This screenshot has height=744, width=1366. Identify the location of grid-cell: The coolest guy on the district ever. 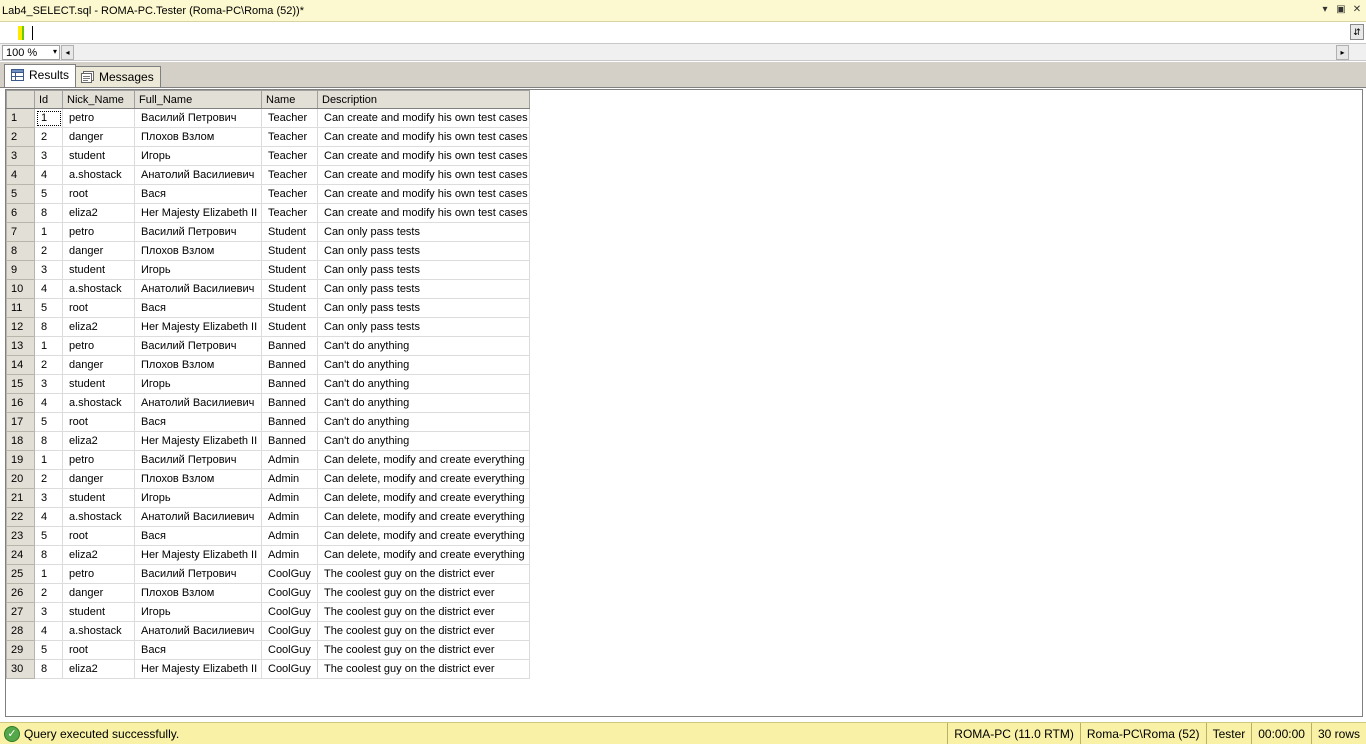
(423, 650).